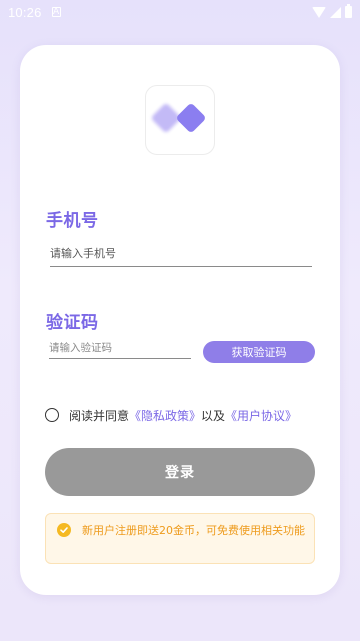  I want to click on check-circle-icon, so click(64, 530).